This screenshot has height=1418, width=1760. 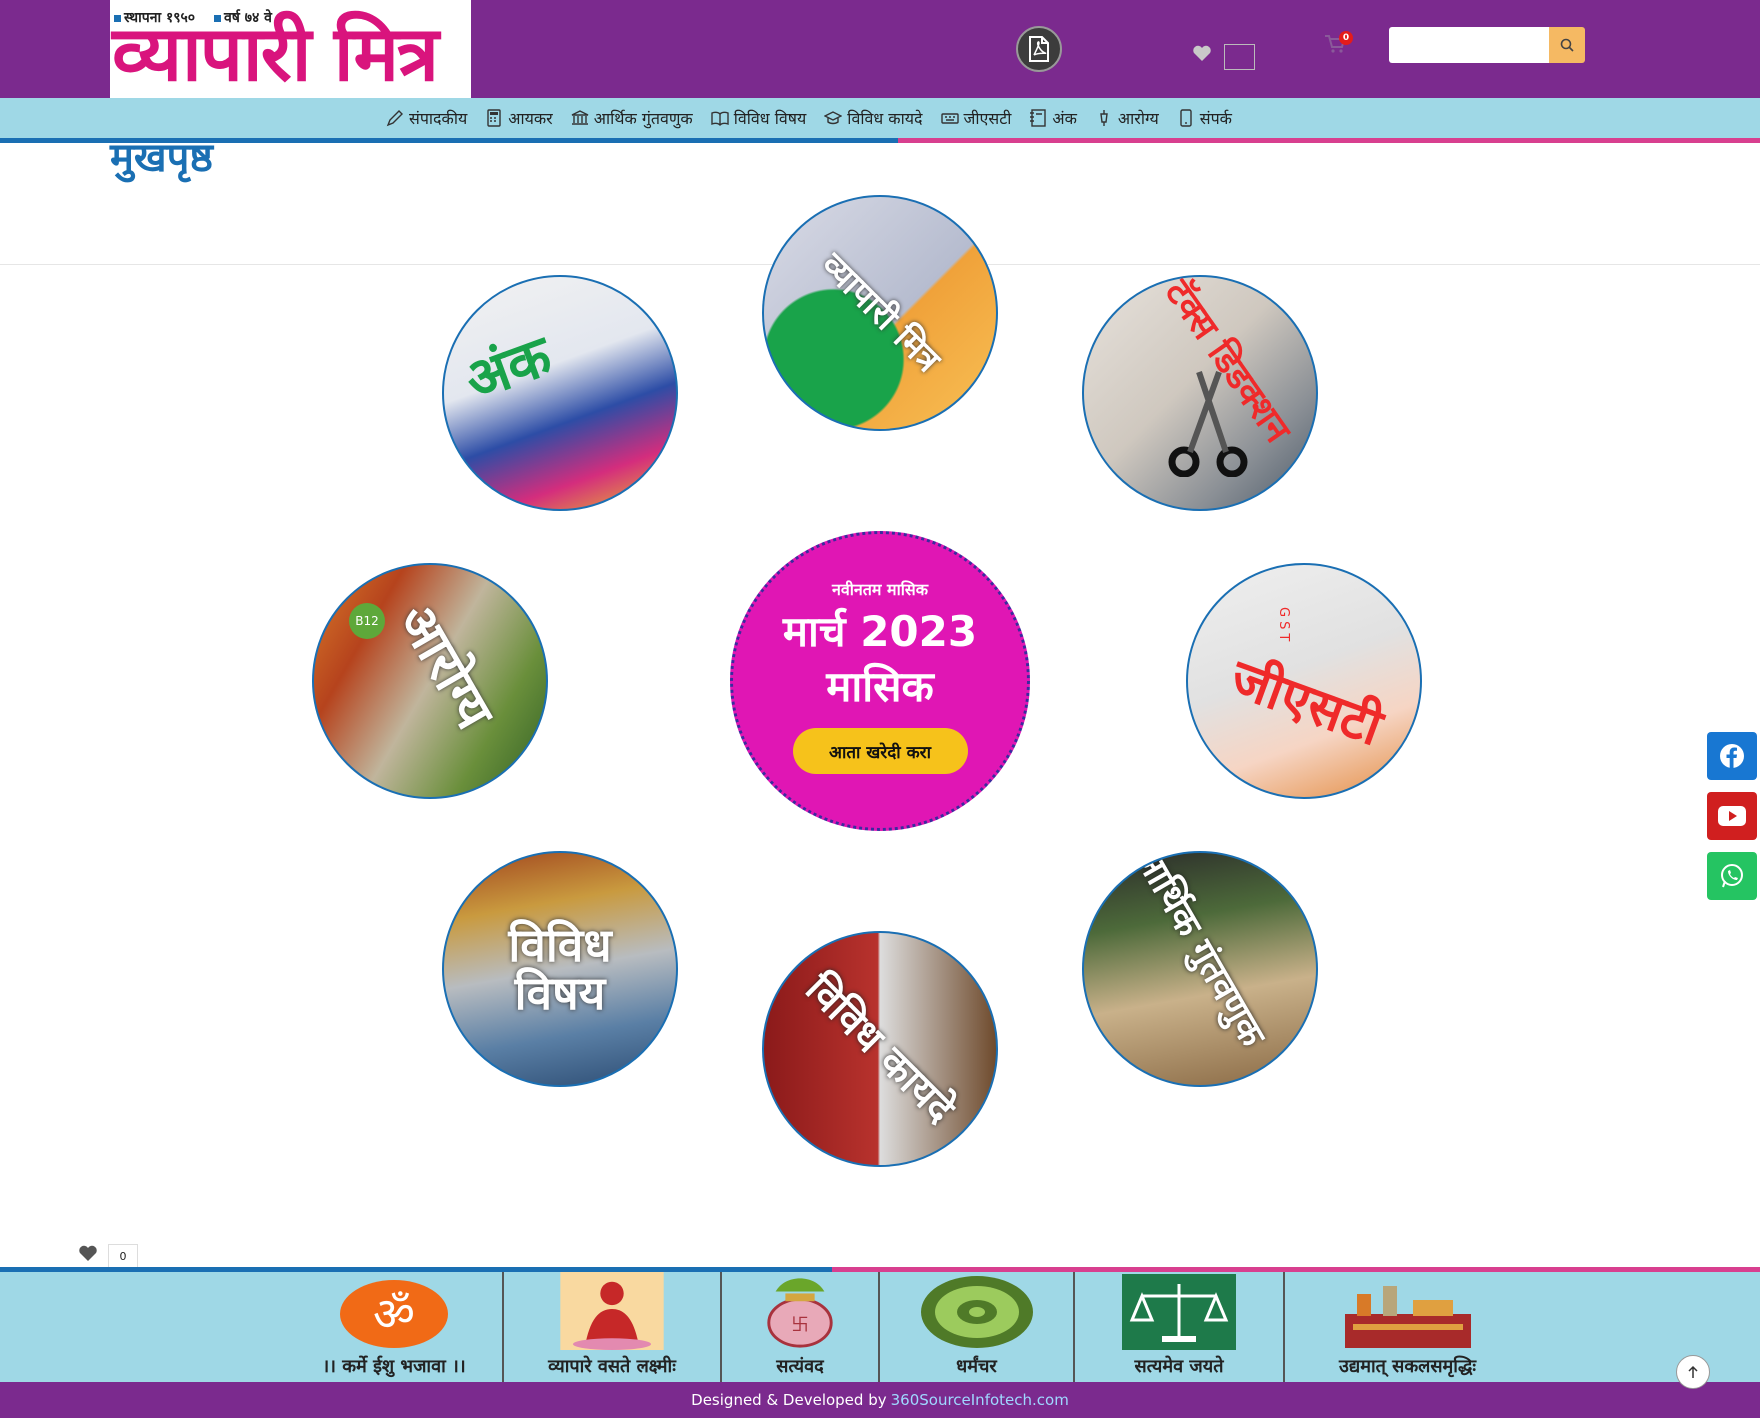 What do you see at coordinates (1283, 626) in the screenshot?
I see `gst-small-label: GST` at bounding box center [1283, 626].